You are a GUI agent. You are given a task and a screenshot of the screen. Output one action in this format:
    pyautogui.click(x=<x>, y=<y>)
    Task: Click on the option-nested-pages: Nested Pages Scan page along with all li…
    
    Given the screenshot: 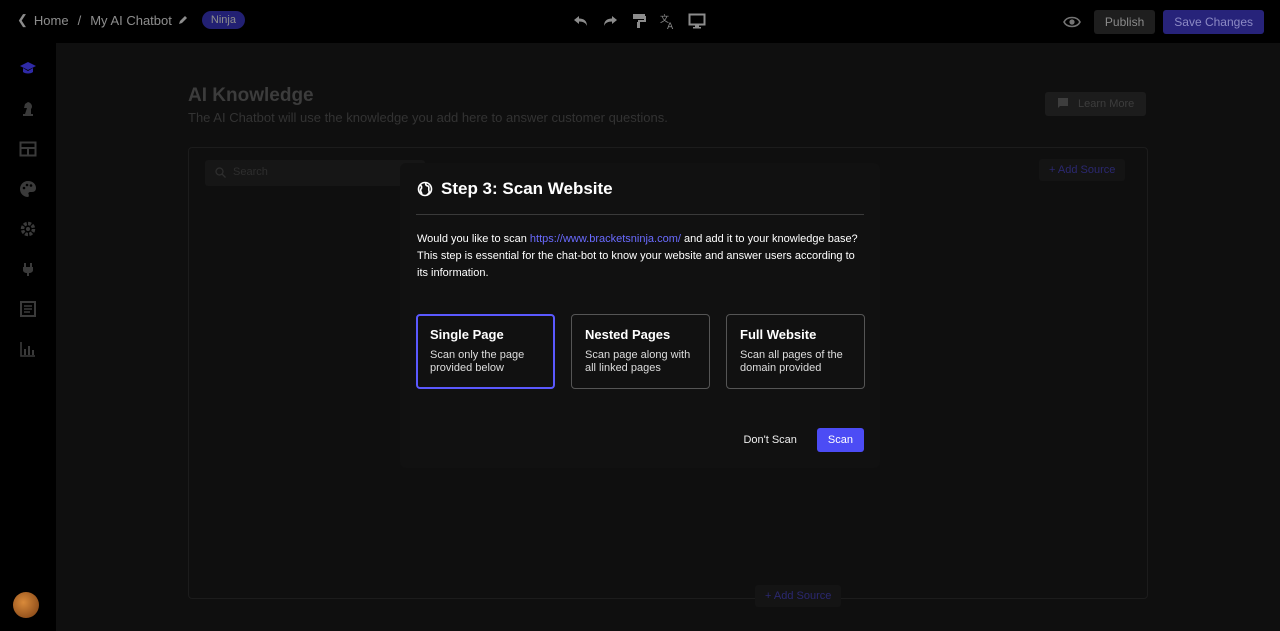 What is the action you would take?
    pyautogui.click(x=640, y=351)
    